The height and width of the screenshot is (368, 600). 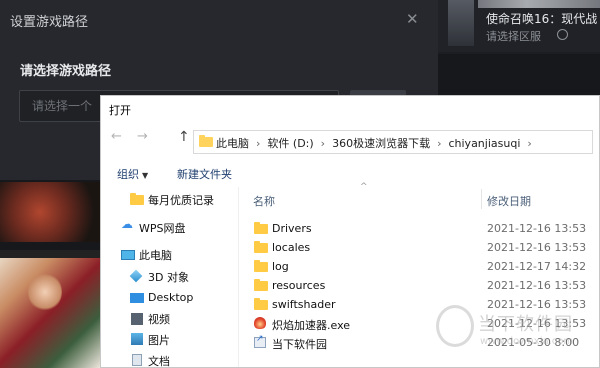 What do you see at coordinates (311, 325) in the screenshot?
I see `file-name: 炽焰加速器.exe` at bounding box center [311, 325].